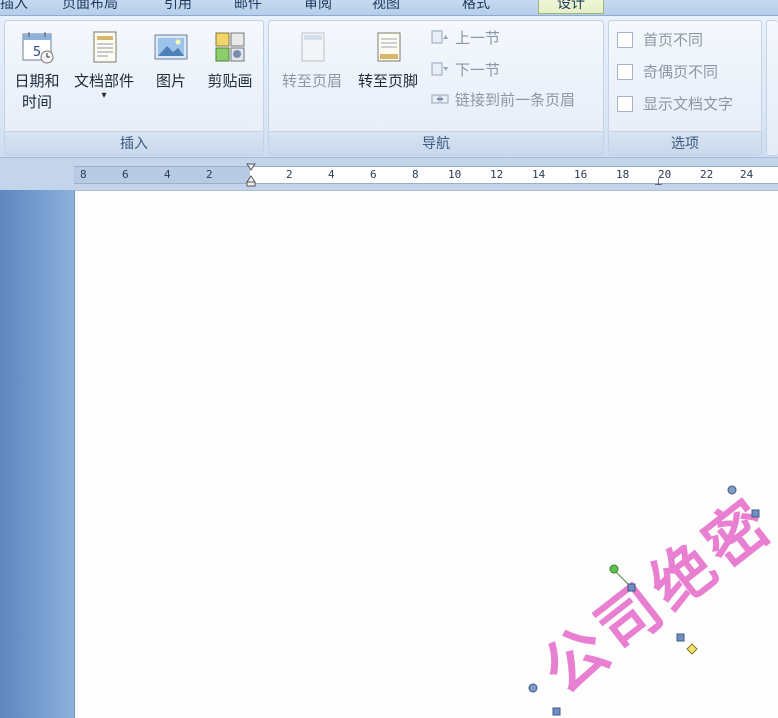 The image size is (778, 718). I want to click on tab-design: 设计, so click(571, 7).